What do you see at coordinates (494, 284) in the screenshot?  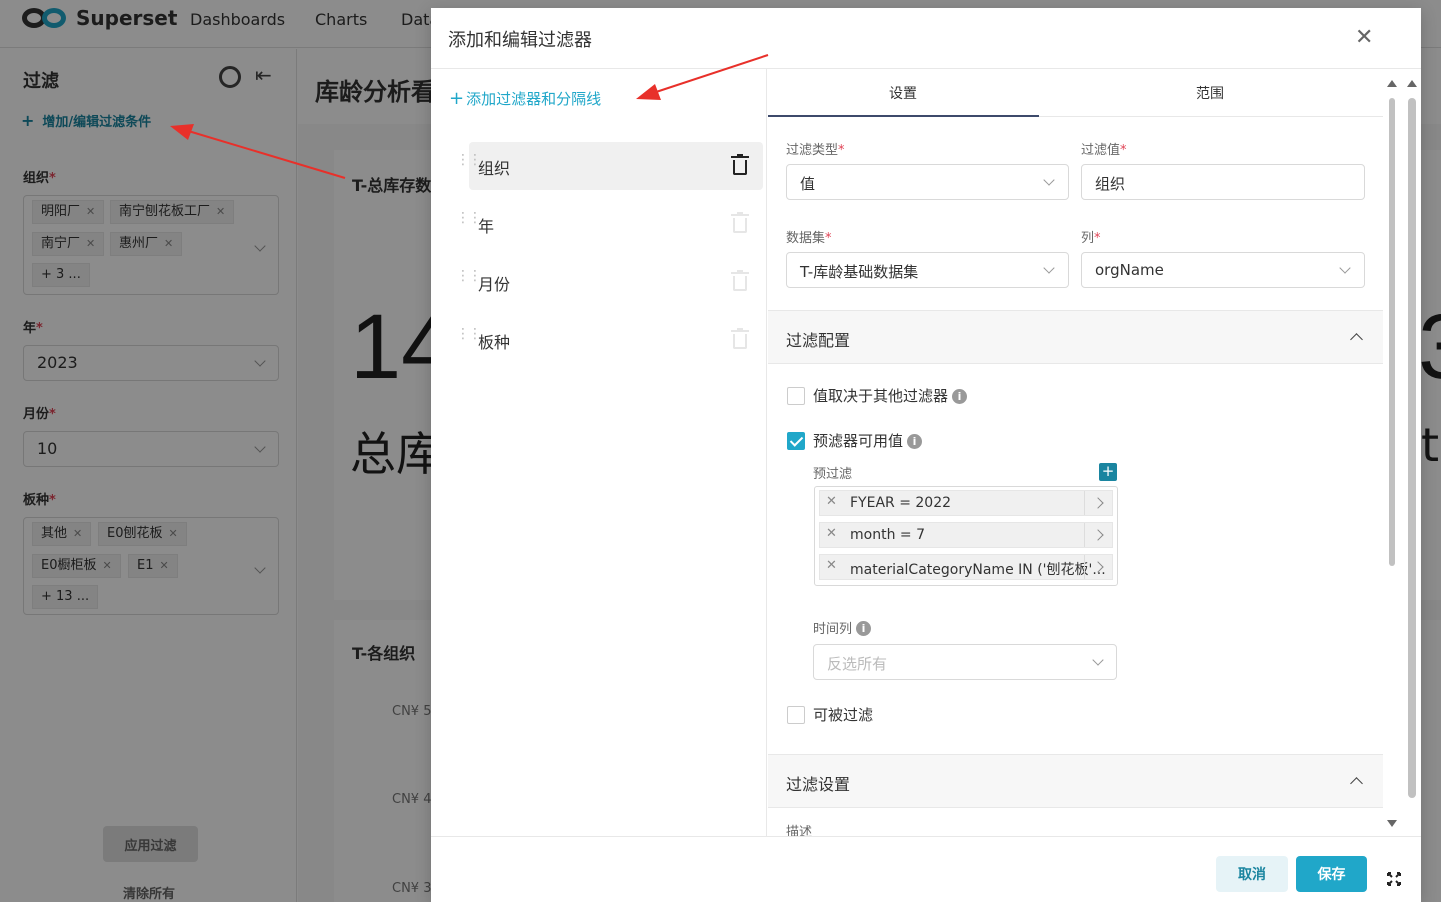 I see `filter-list-item-label: 月份` at bounding box center [494, 284].